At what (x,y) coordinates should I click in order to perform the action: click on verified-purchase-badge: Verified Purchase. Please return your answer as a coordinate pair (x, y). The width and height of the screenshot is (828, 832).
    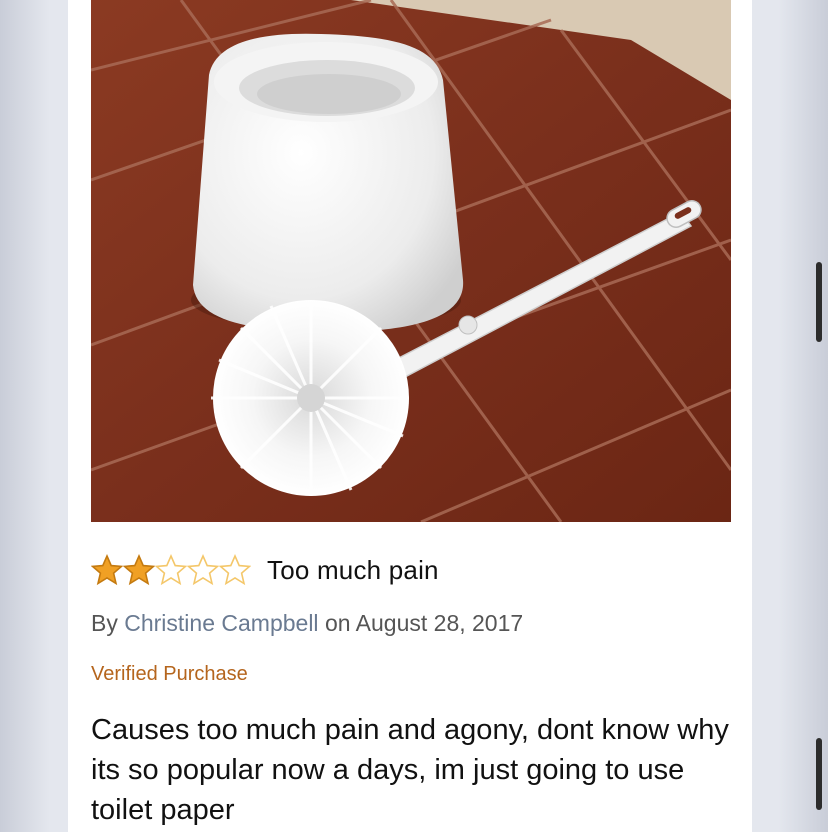
    Looking at the image, I should click on (169, 674).